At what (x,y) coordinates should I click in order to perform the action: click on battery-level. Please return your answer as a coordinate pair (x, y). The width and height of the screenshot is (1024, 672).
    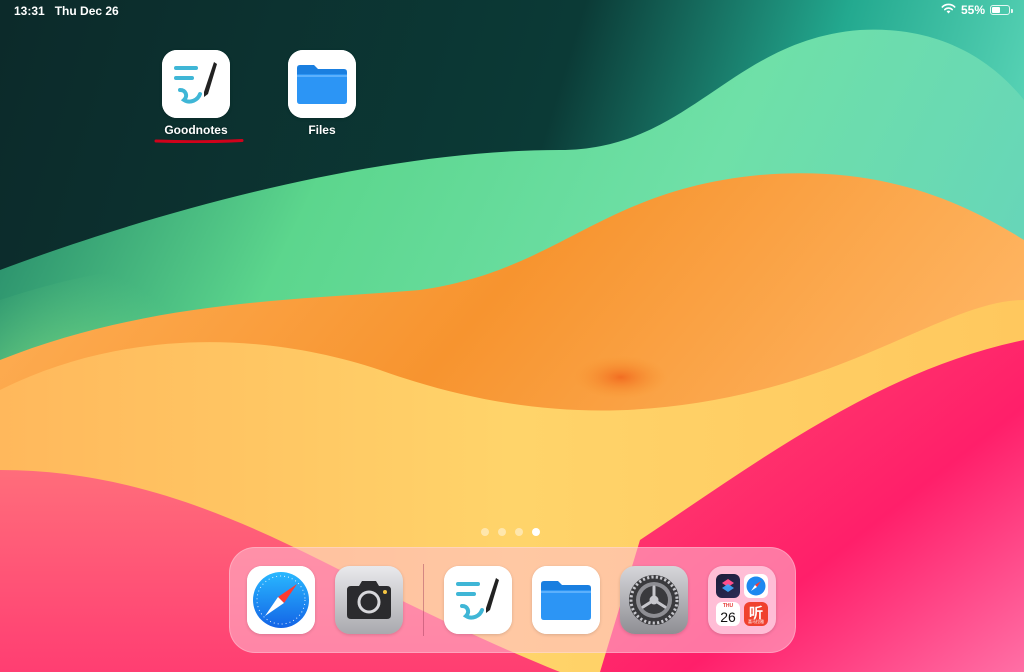
    Looking at the image, I should click on (996, 10).